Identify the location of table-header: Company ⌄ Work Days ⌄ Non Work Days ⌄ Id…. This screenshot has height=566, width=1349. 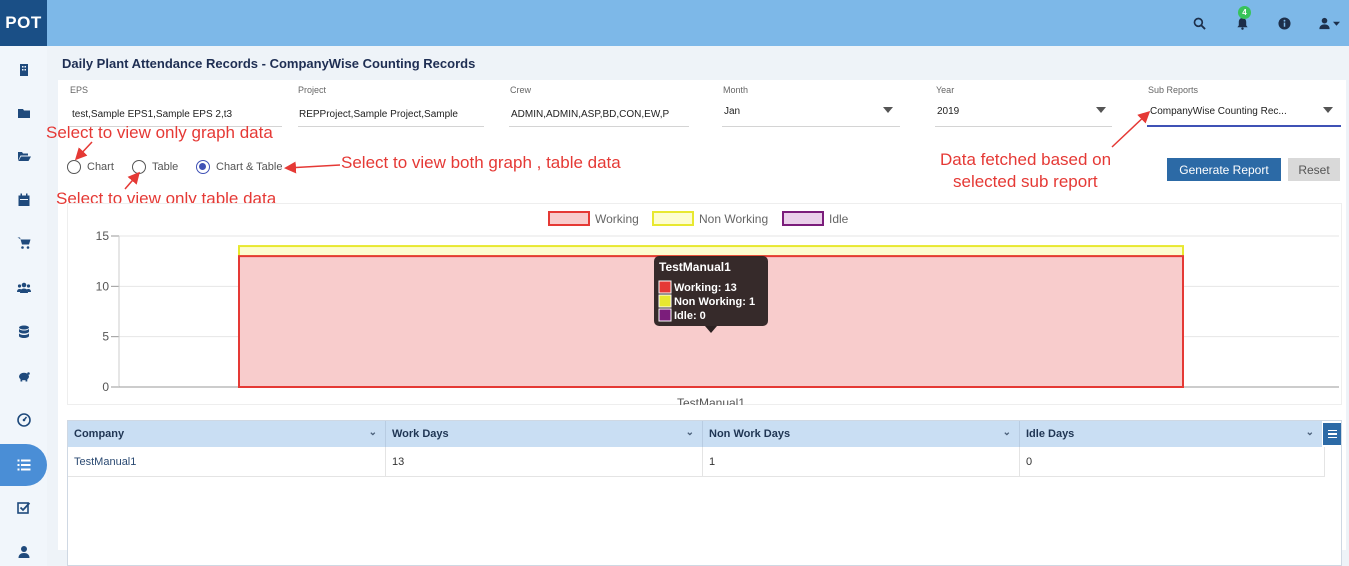
(695, 434).